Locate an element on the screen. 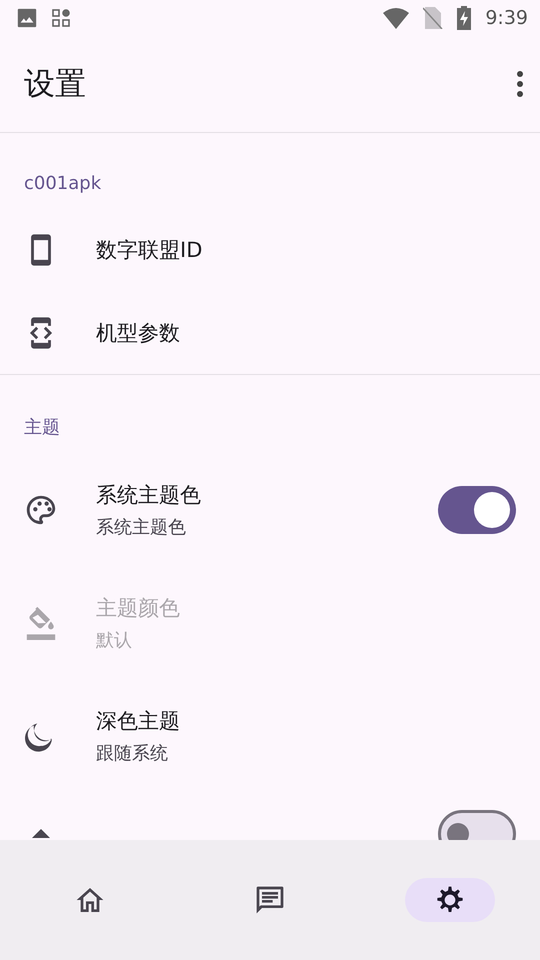  settings-row: 数字联盟ID is located at coordinates (270, 249).